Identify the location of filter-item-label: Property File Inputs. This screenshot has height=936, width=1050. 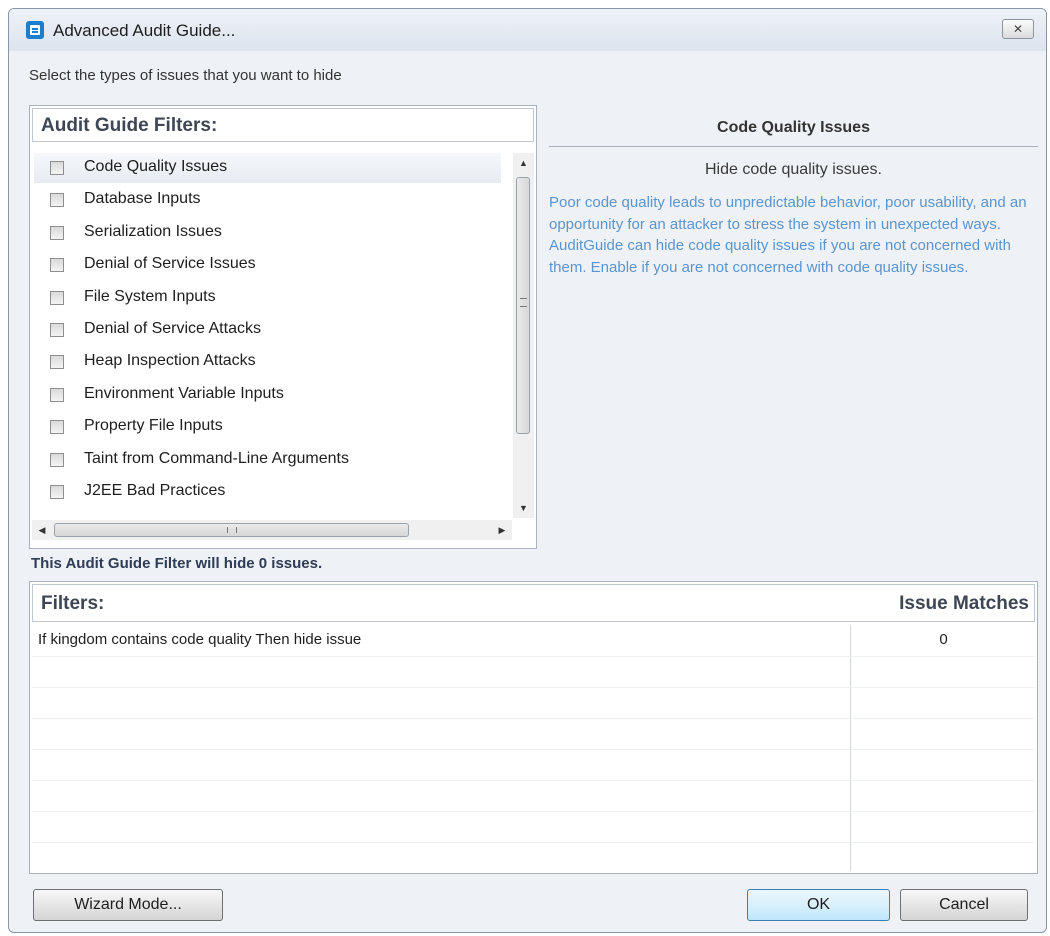
(153, 426).